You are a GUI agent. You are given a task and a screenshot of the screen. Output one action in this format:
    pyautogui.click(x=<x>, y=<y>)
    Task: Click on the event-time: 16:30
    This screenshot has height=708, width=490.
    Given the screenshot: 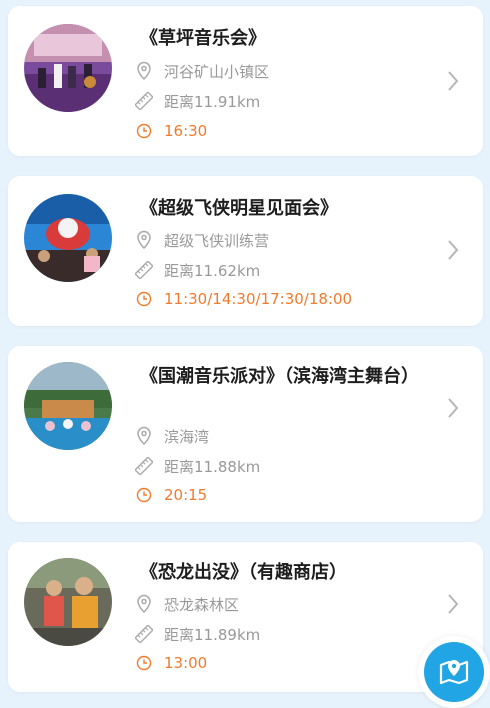 What is the action you would take?
    pyautogui.click(x=170, y=131)
    